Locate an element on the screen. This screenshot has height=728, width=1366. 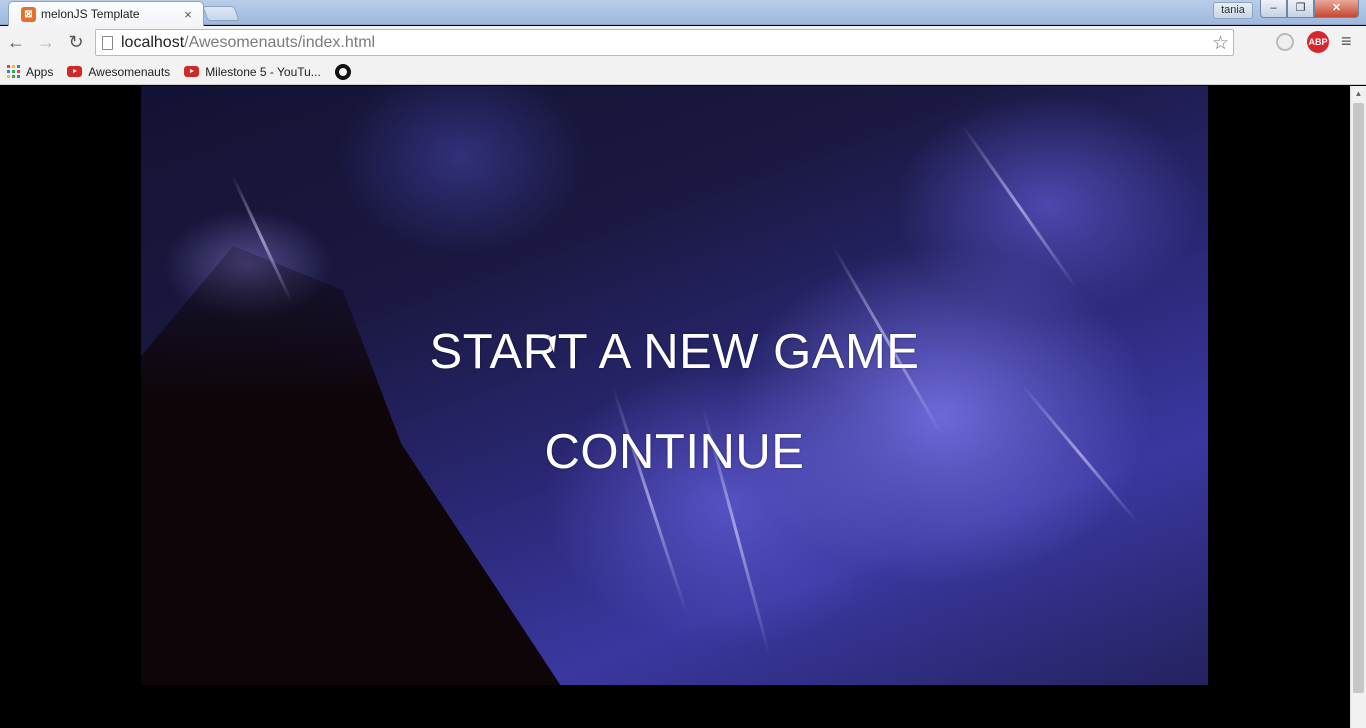
bookmark-star-icon: ☆ is located at coordinates (1220, 43).